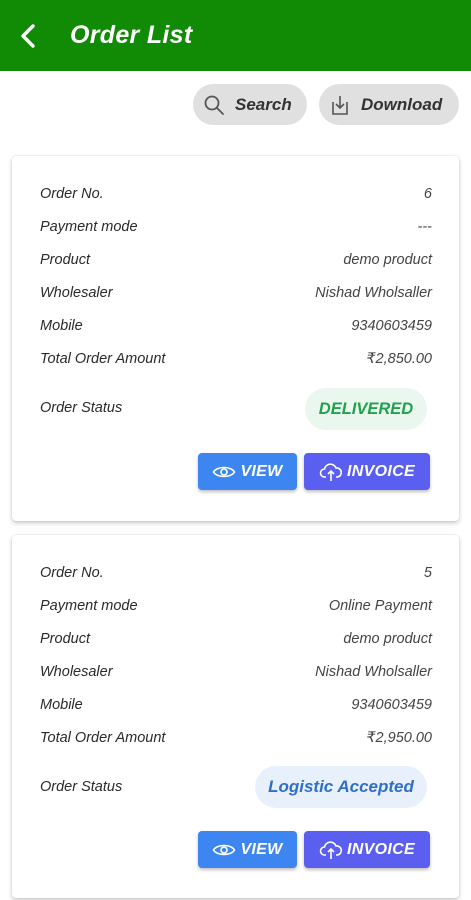  Describe the element at coordinates (214, 105) in the screenshot. I see `search-icon` at that location.